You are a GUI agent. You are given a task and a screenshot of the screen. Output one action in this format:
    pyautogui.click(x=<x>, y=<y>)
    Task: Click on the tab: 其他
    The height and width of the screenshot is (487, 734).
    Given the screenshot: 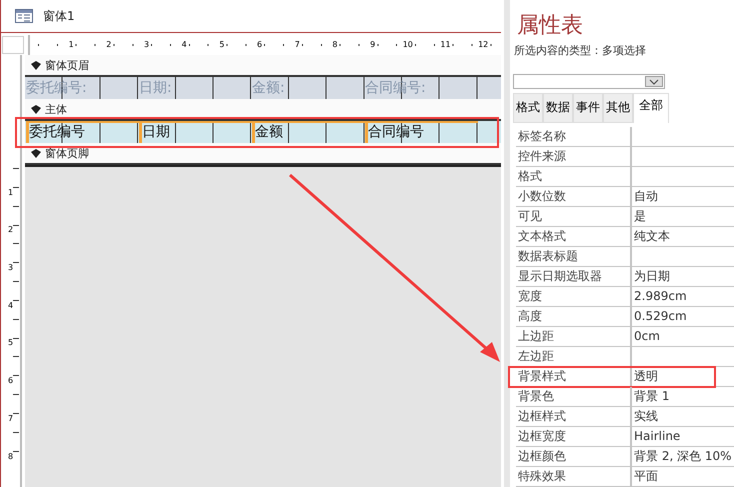 What is the action you would take?
    pyautogui.click(x=618, y=108)
    